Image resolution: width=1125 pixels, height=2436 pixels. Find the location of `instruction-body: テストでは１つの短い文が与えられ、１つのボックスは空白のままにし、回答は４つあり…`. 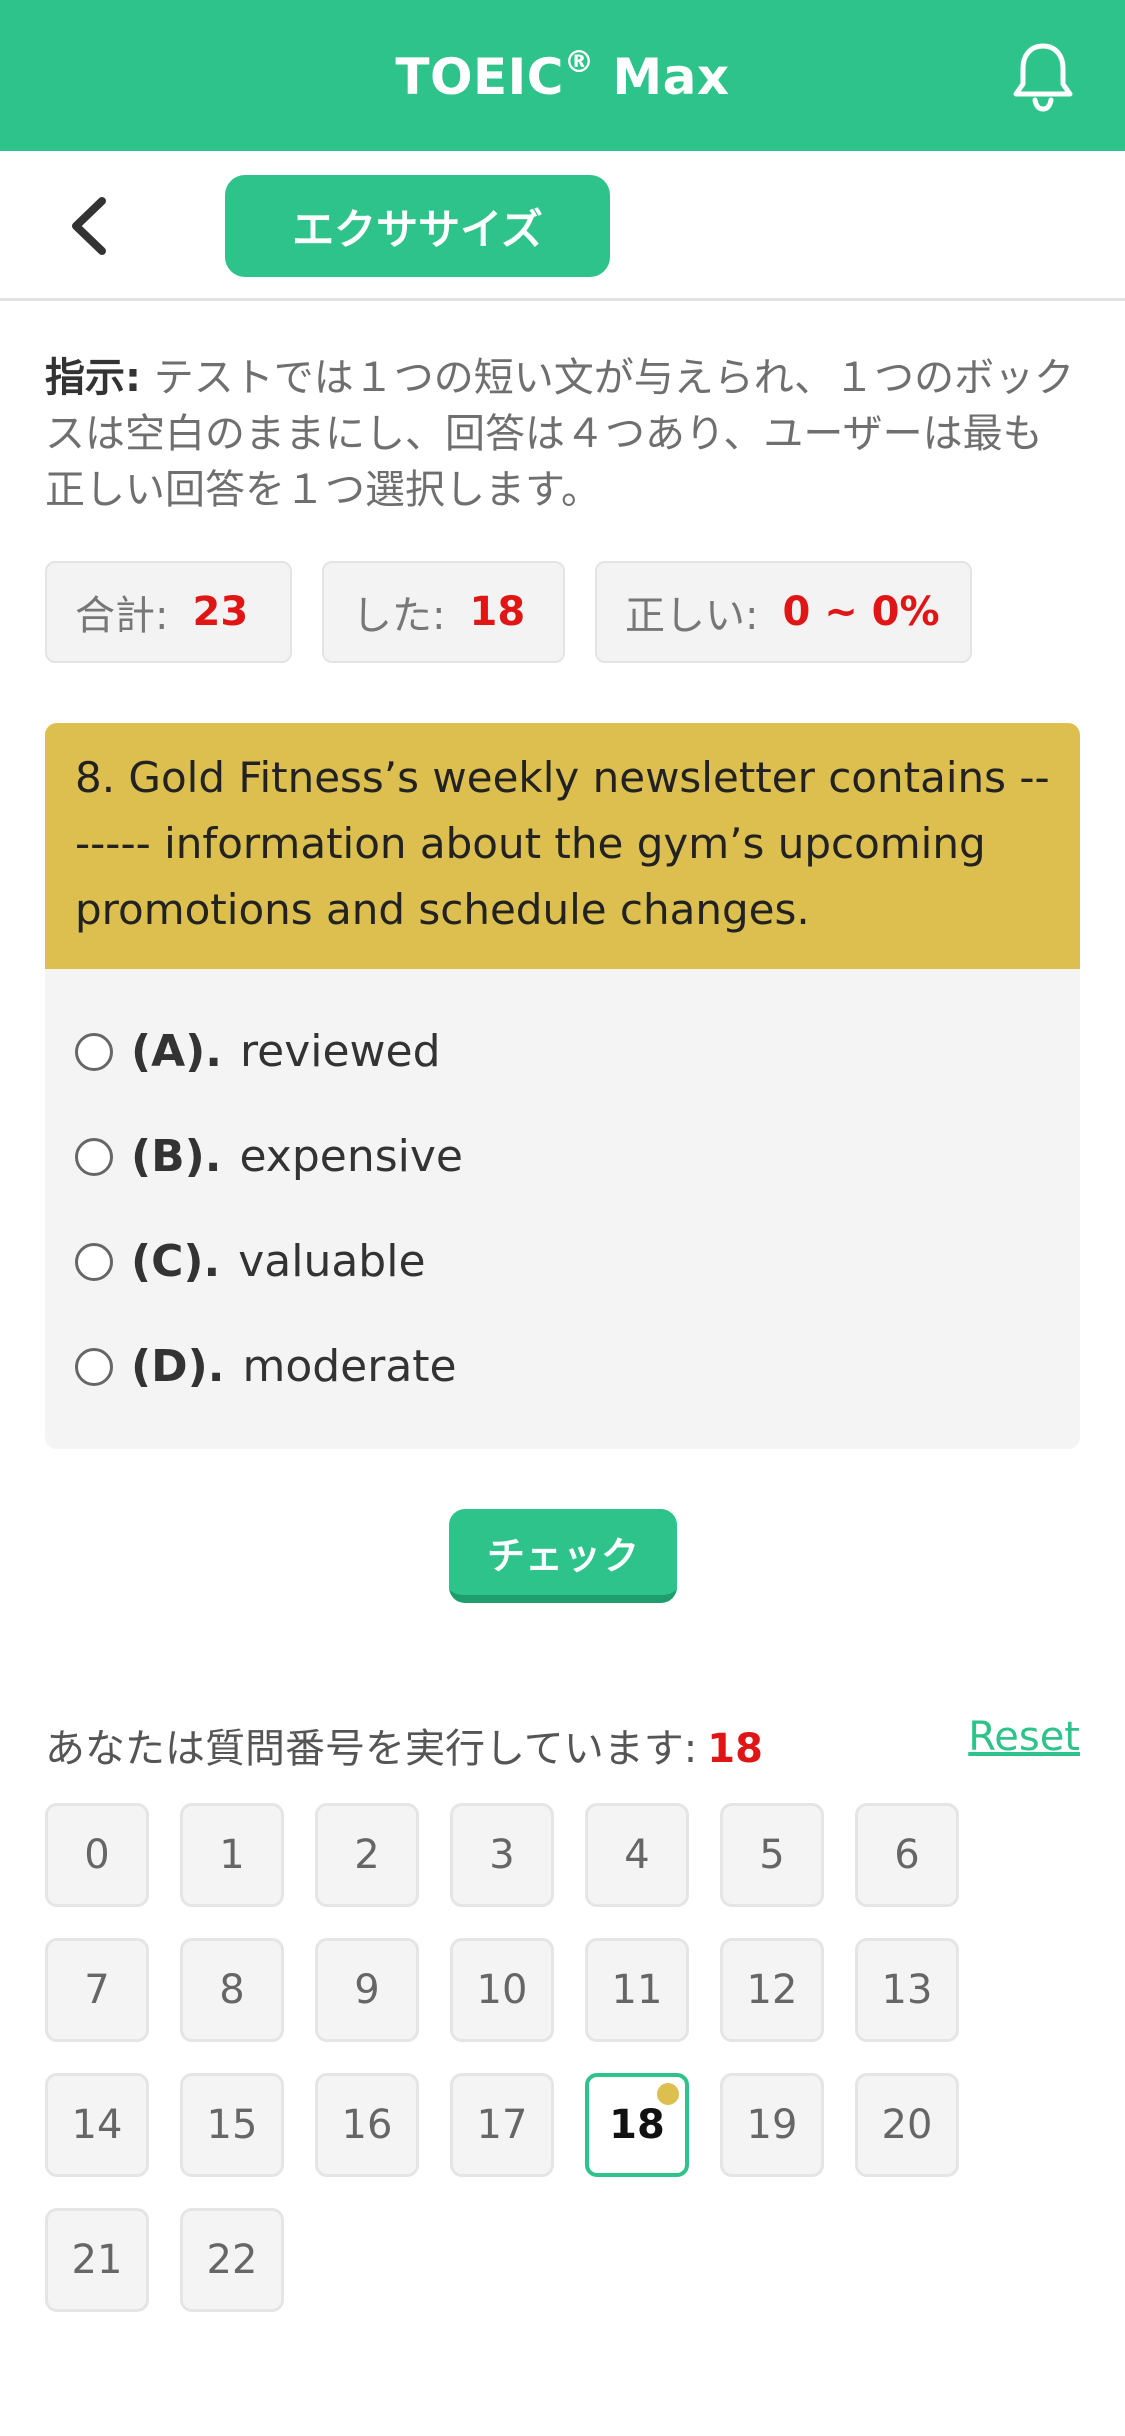

instruction-body: テストでは１つの短い文が与えられ、１つのボックスは空白のままにし、回答は４つあり… is located at coordinates (560, 434).